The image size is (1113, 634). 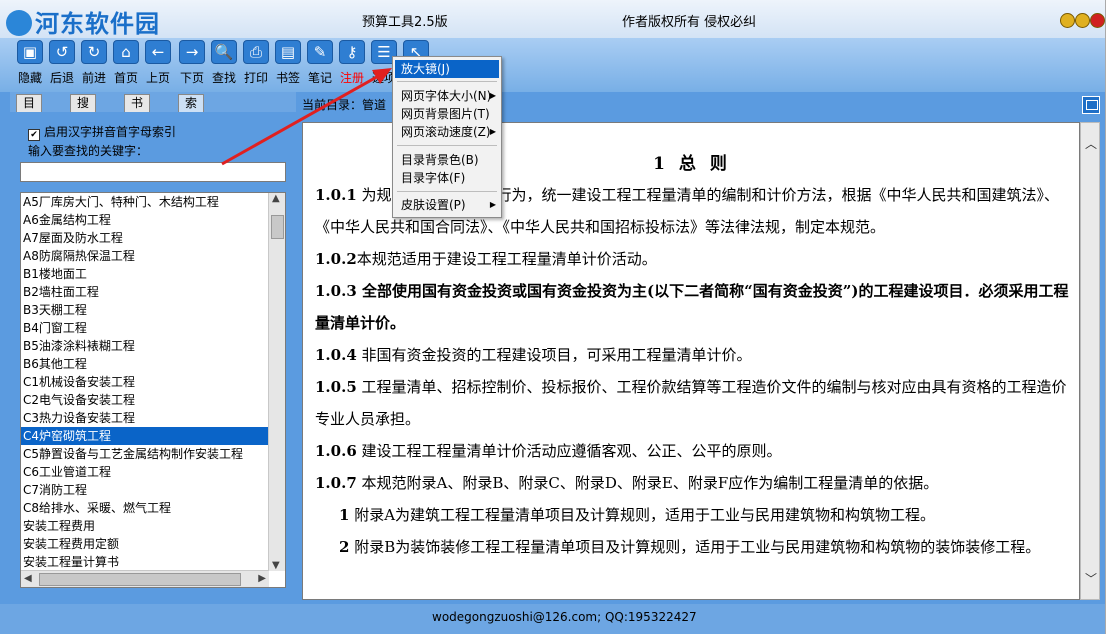 I want to click on tab-bookmarks: 书签, so click(x=137, y=110).